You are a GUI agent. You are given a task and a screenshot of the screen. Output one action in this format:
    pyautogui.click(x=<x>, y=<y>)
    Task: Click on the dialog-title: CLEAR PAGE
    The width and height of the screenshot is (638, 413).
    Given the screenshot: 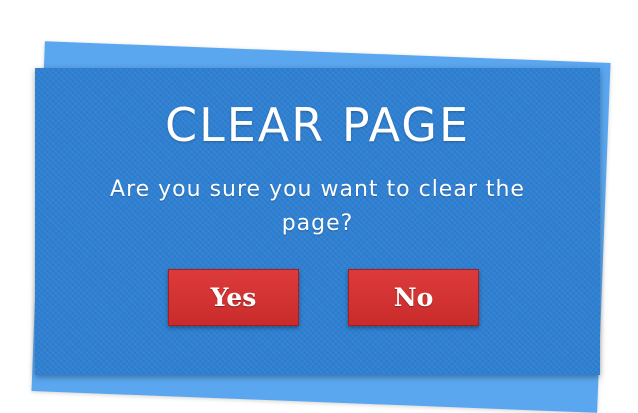 What is the action you would take?
    pyautogui.click(x=317, y=125)
    